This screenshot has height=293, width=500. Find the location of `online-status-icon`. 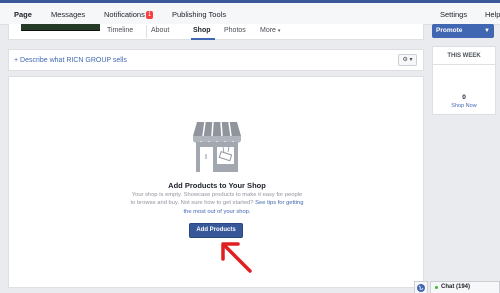

online-status-icon is located at coordinates (436, 287).